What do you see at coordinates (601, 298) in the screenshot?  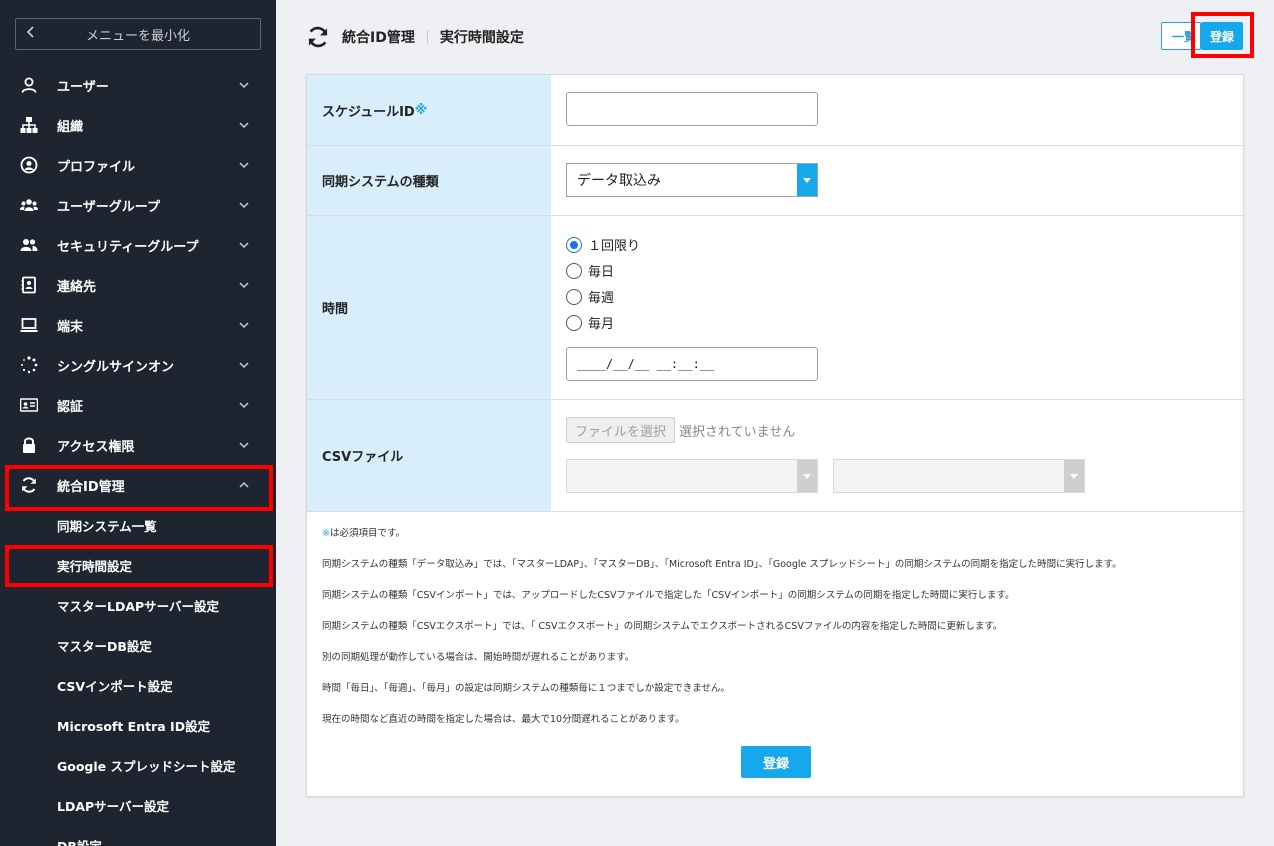 I see `radio-label: 毎週` at bounding box center [601, 298].